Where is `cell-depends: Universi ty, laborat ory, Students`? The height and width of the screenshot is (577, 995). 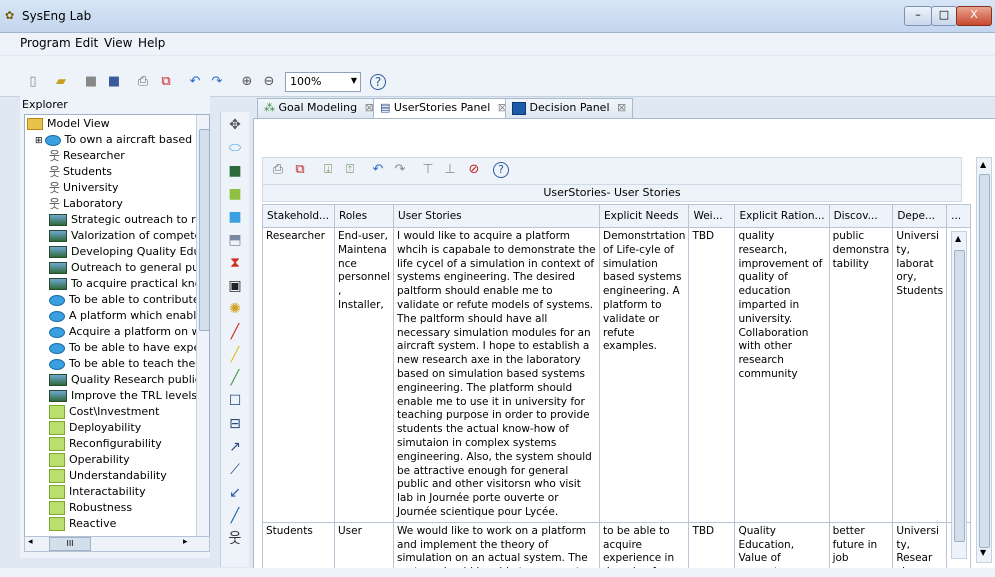
cell-depends: Universi ty, laborat ory, Students is located at coordinates (920, 375).